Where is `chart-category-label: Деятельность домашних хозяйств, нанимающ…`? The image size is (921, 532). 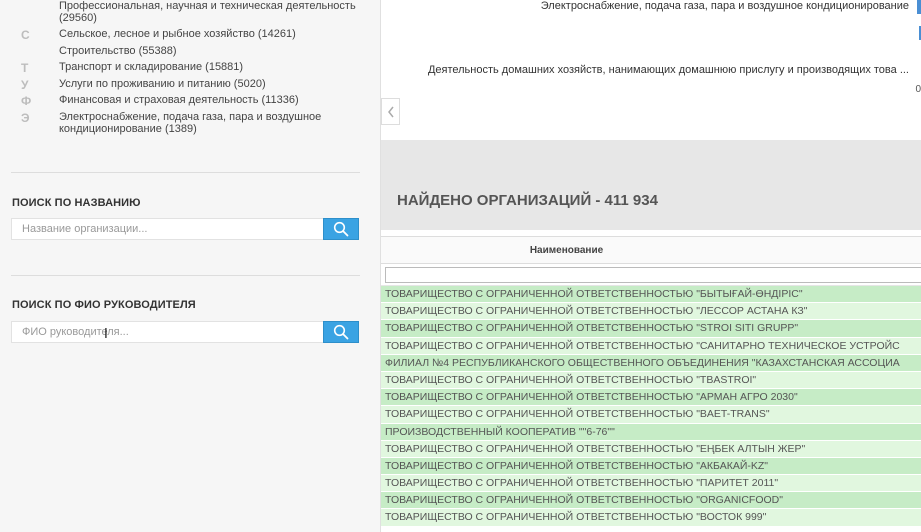
chart-category-label: Деятельность домашних хозяйств, нанимающ… is located at coordinates (668, 70).